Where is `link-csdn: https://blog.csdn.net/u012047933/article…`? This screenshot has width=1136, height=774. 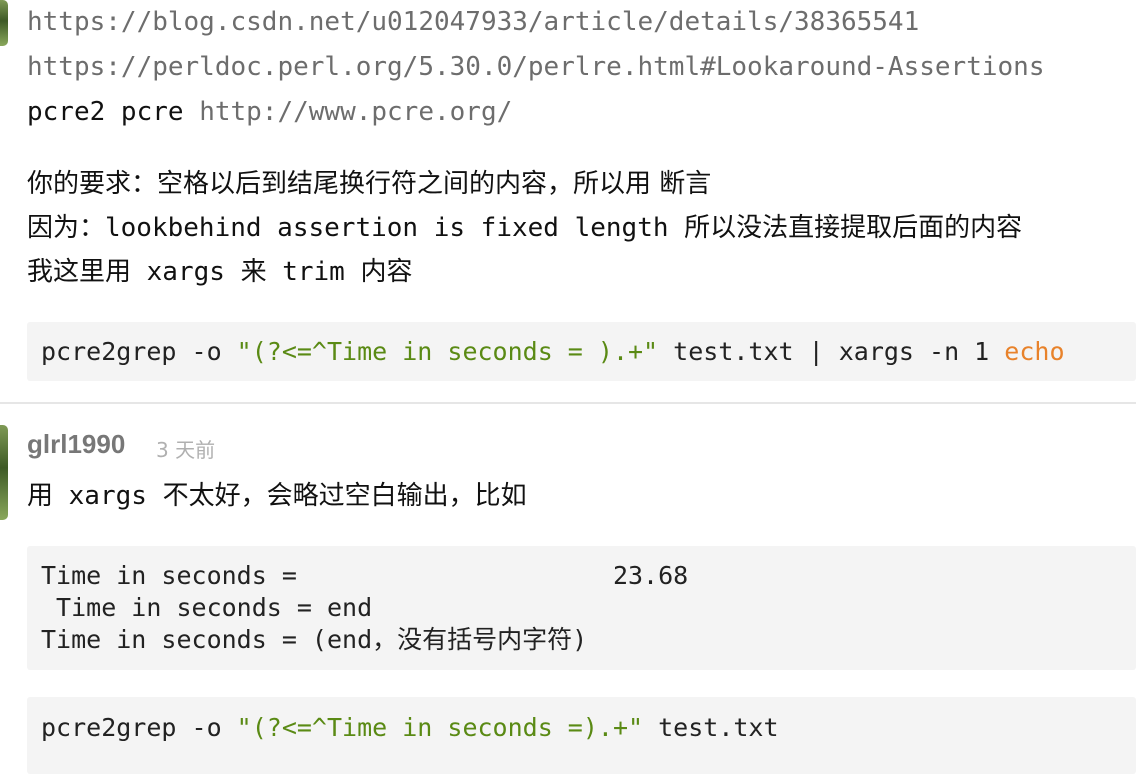 link-csdn: https://blog.csdn.net/u012047933/article… is located at coordinates (473, 22).